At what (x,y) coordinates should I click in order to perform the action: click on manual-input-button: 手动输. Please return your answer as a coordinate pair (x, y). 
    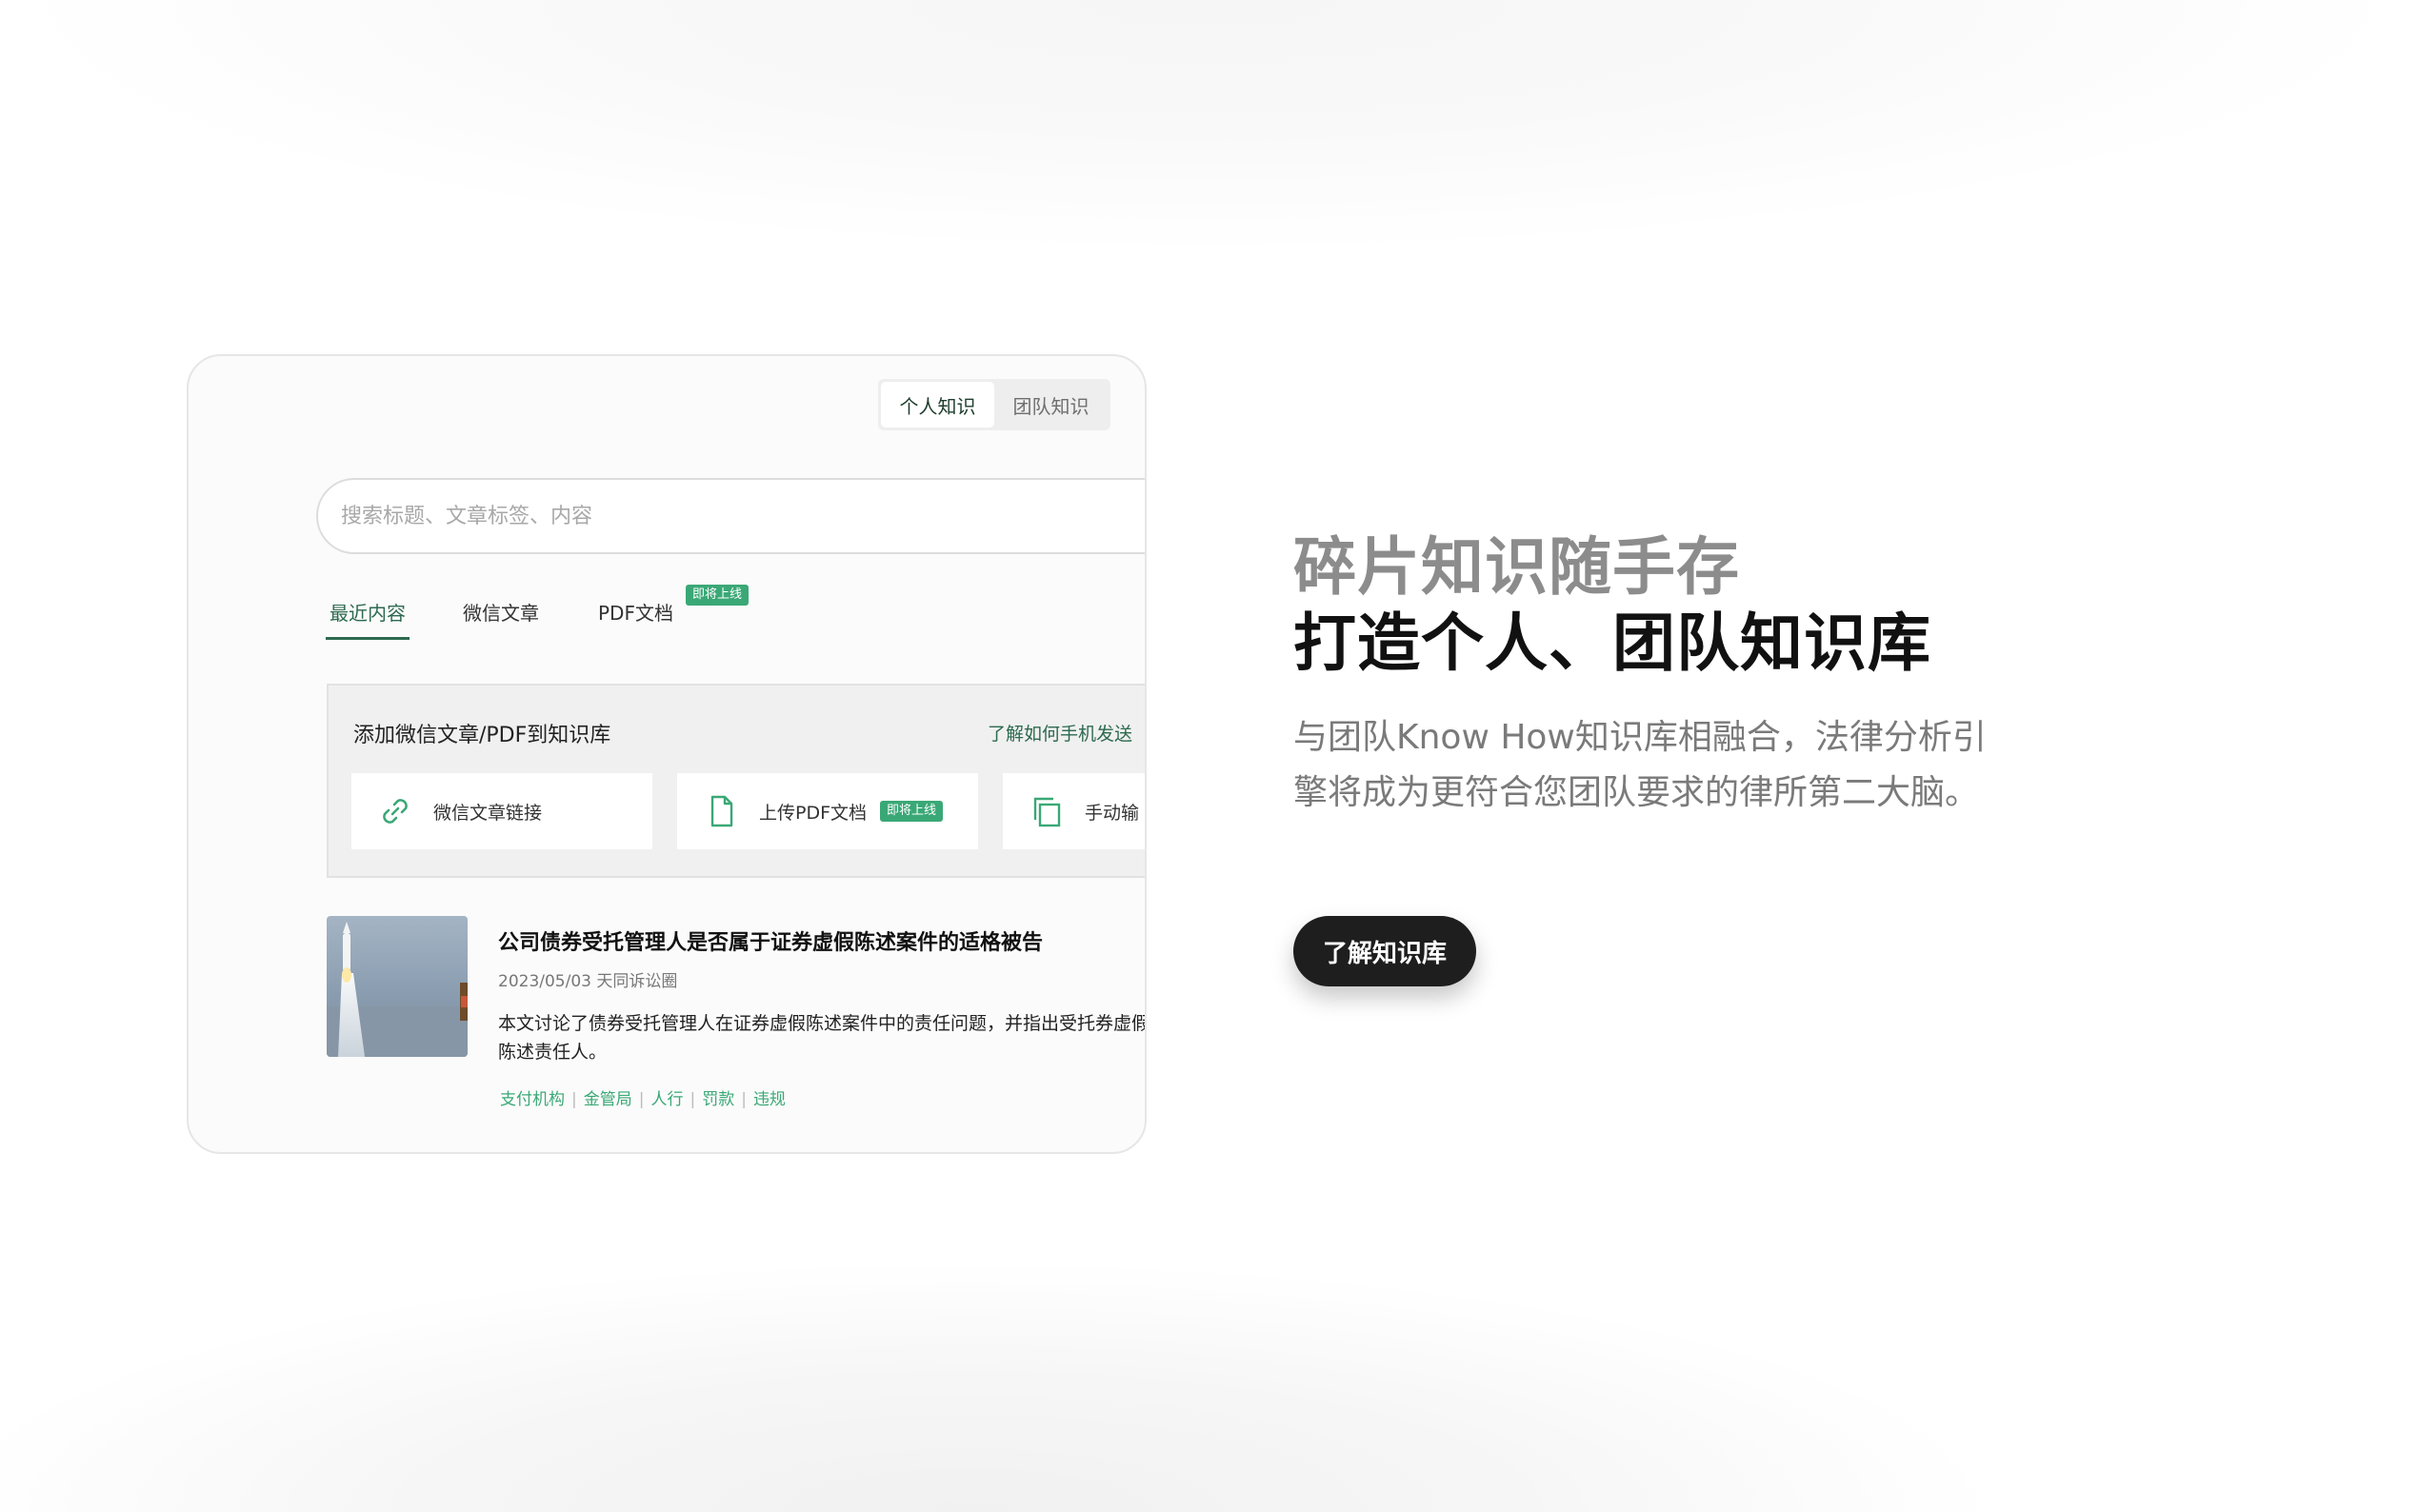
    Looking at the image, I should click on (1074, 811).